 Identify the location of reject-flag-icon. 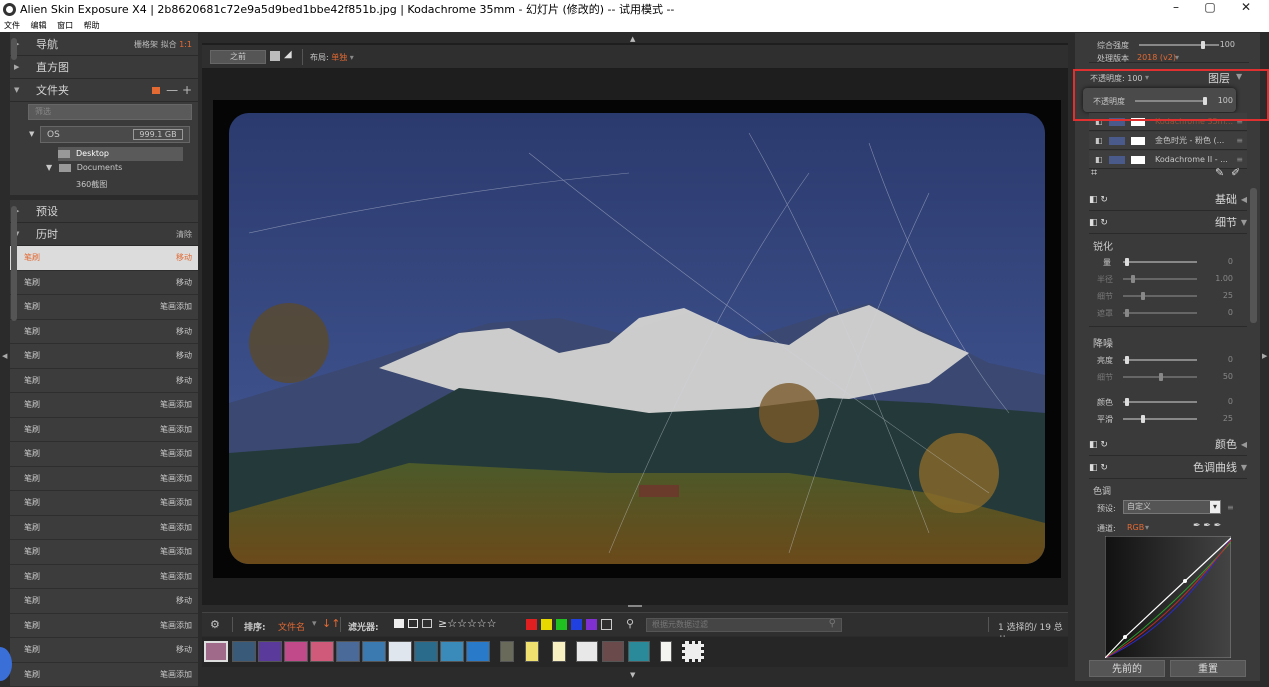
(413, 623).